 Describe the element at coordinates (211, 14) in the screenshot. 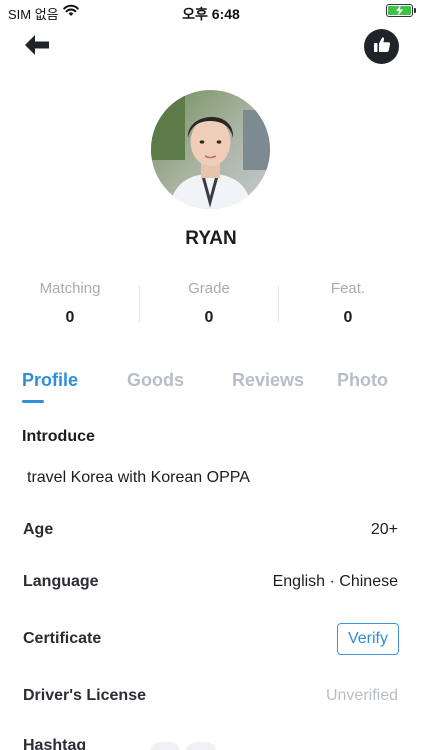

I see `status-time: 오후 6:48` at that location.